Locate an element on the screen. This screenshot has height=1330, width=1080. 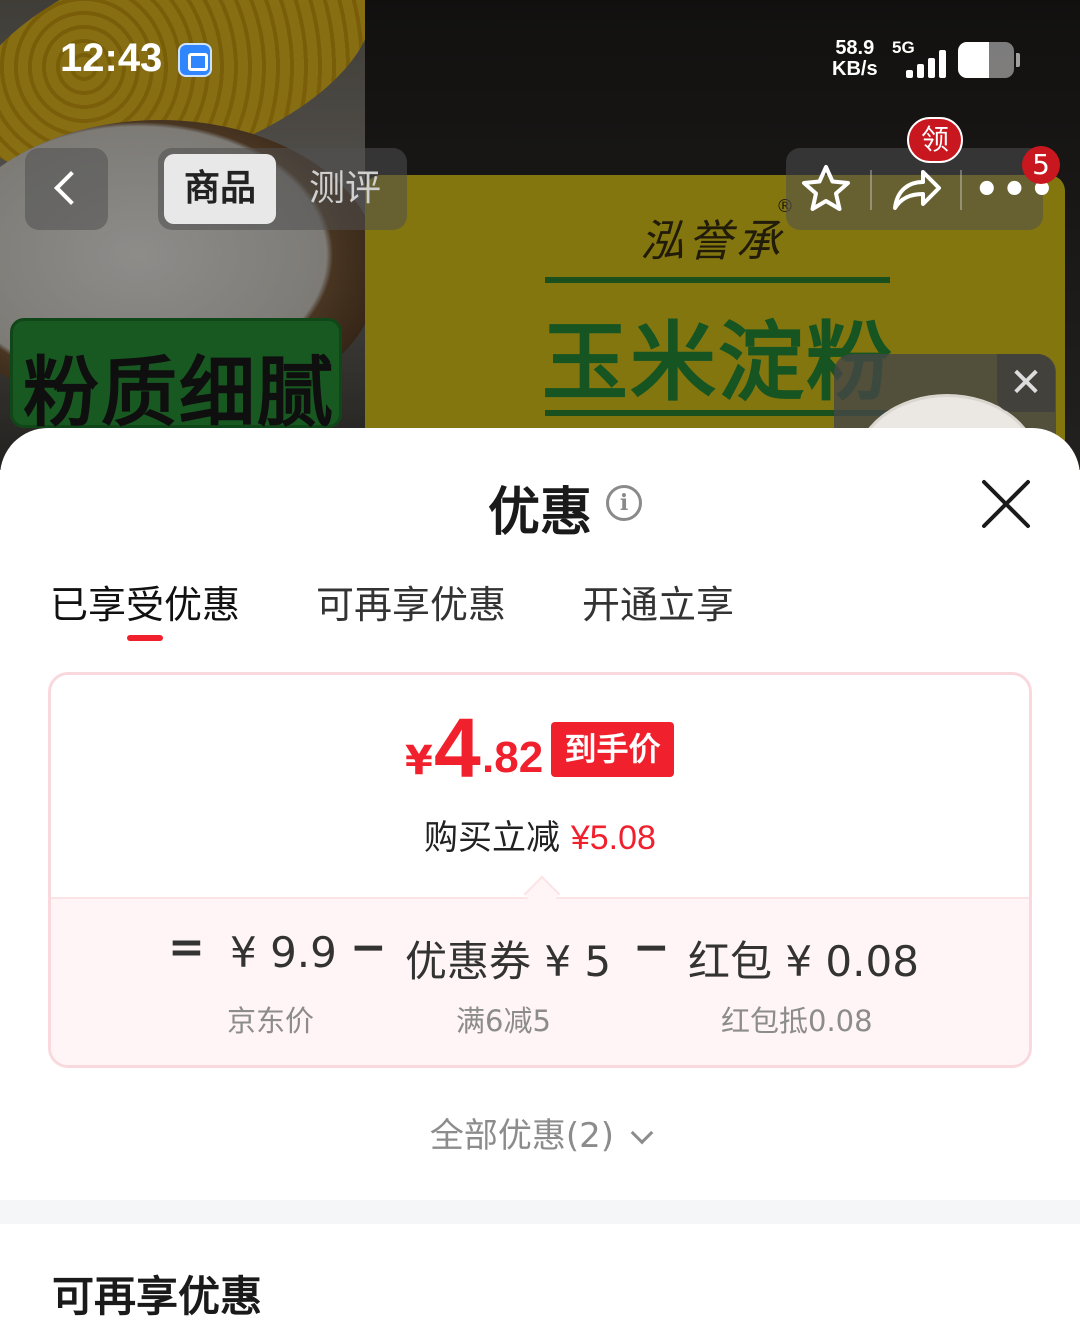
close-icon is located at coordinates (1006, 504).